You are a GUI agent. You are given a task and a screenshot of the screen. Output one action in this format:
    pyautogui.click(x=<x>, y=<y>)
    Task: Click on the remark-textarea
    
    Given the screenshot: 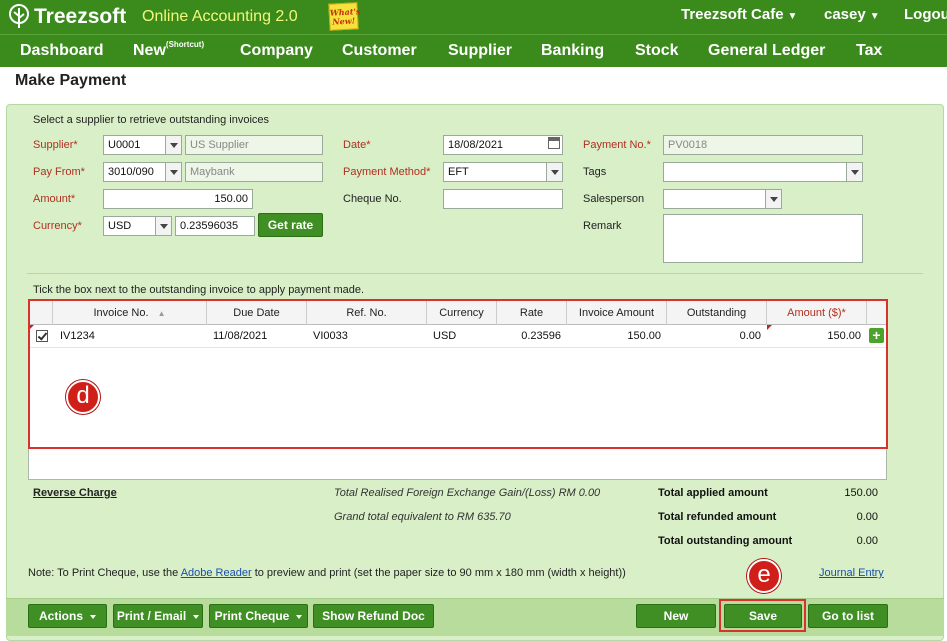 What is the action you would take?
    pyautogui.click(x=763, y=238)
    